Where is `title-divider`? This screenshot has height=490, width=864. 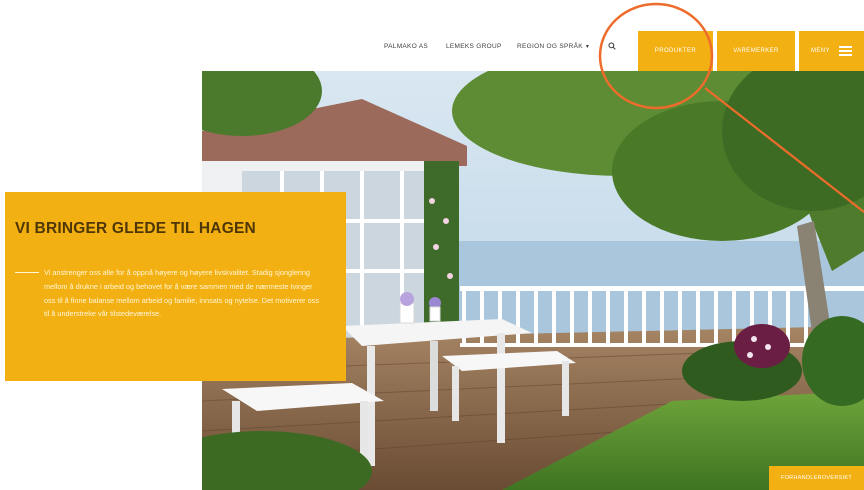 title-divider is located at coordinates (27, 272).